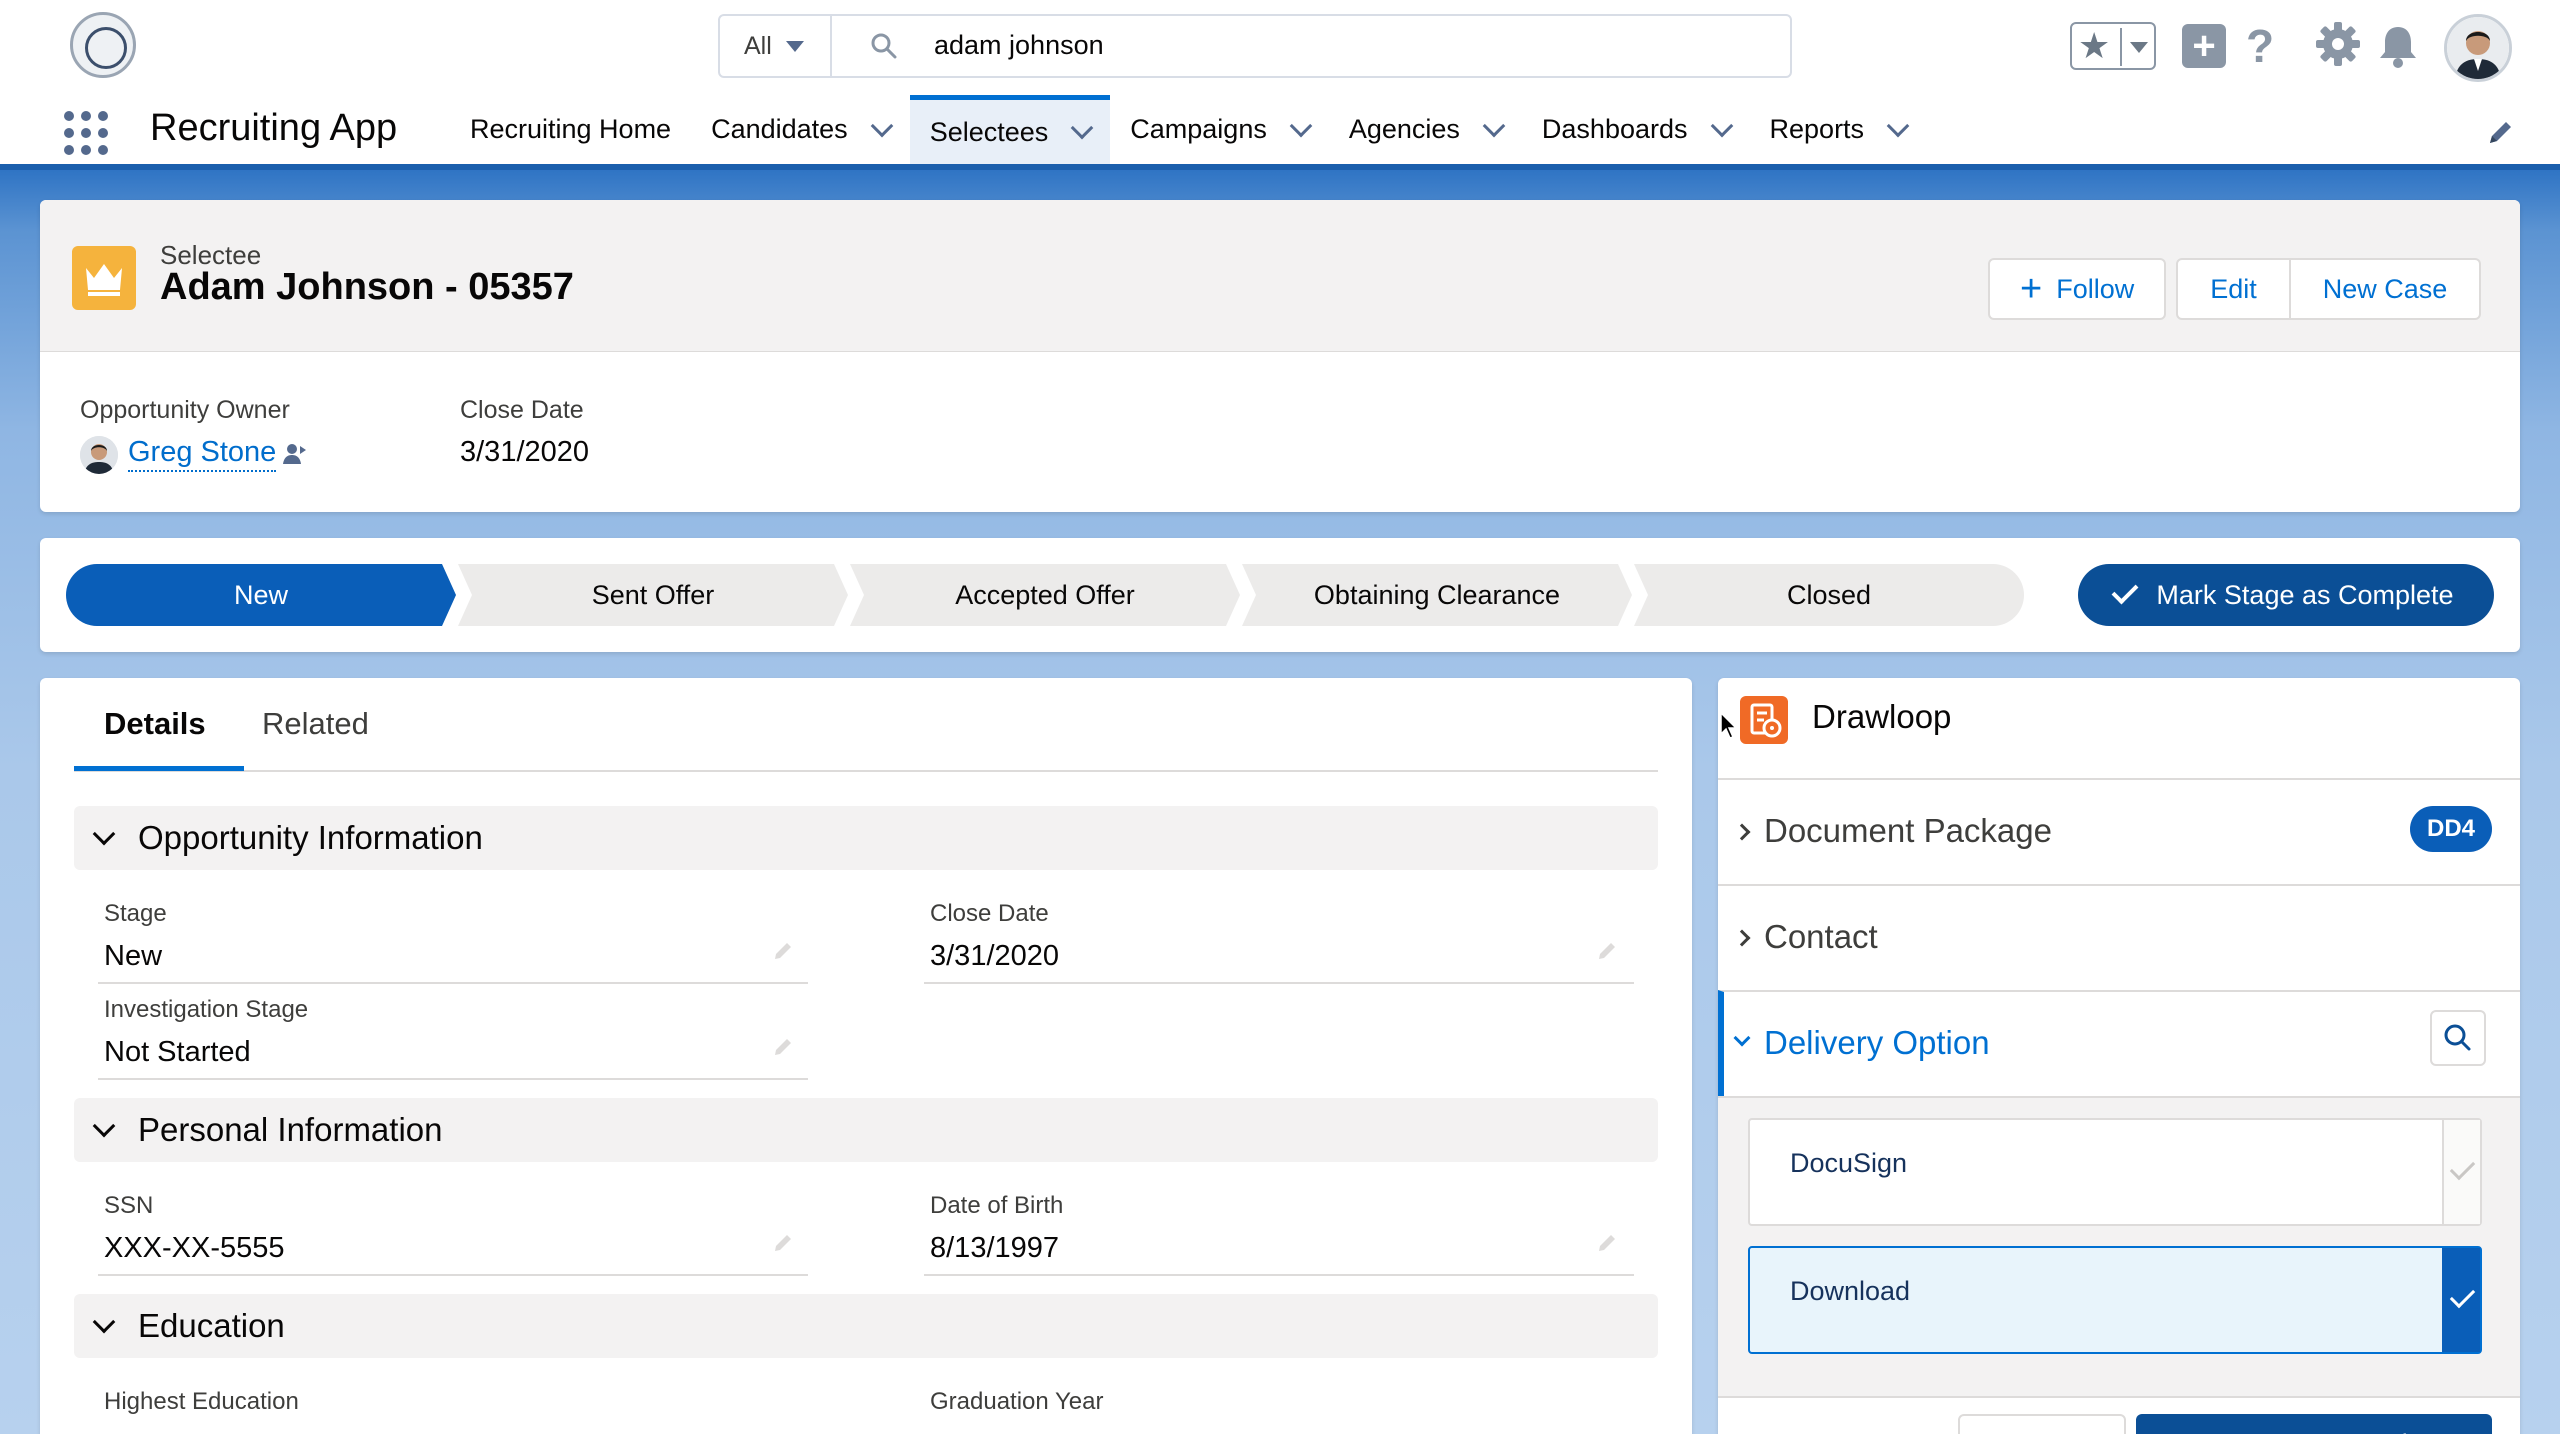 The image size is (2560, 1434). Describe the element at coordinates (2398, 46) in the screenshot. I see `notification-bell-icon` at that location.